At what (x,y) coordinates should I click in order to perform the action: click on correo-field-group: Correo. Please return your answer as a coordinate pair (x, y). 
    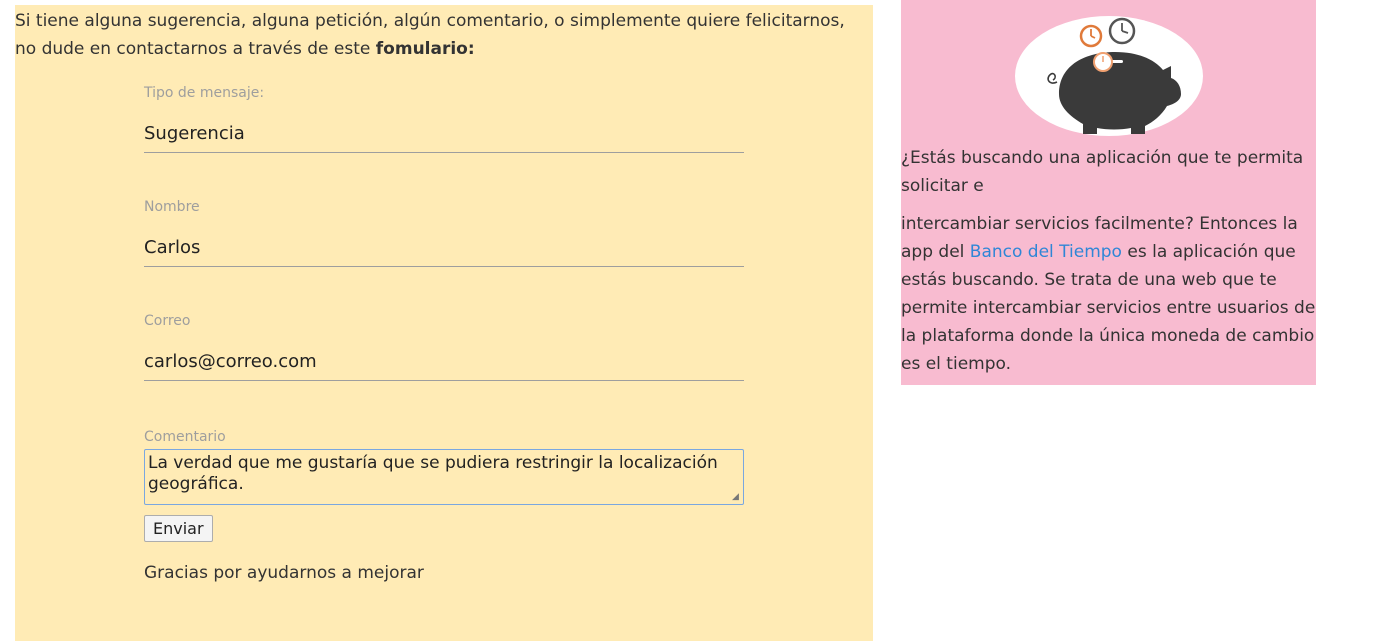
    Looking at the image, I should click on (444, 347).